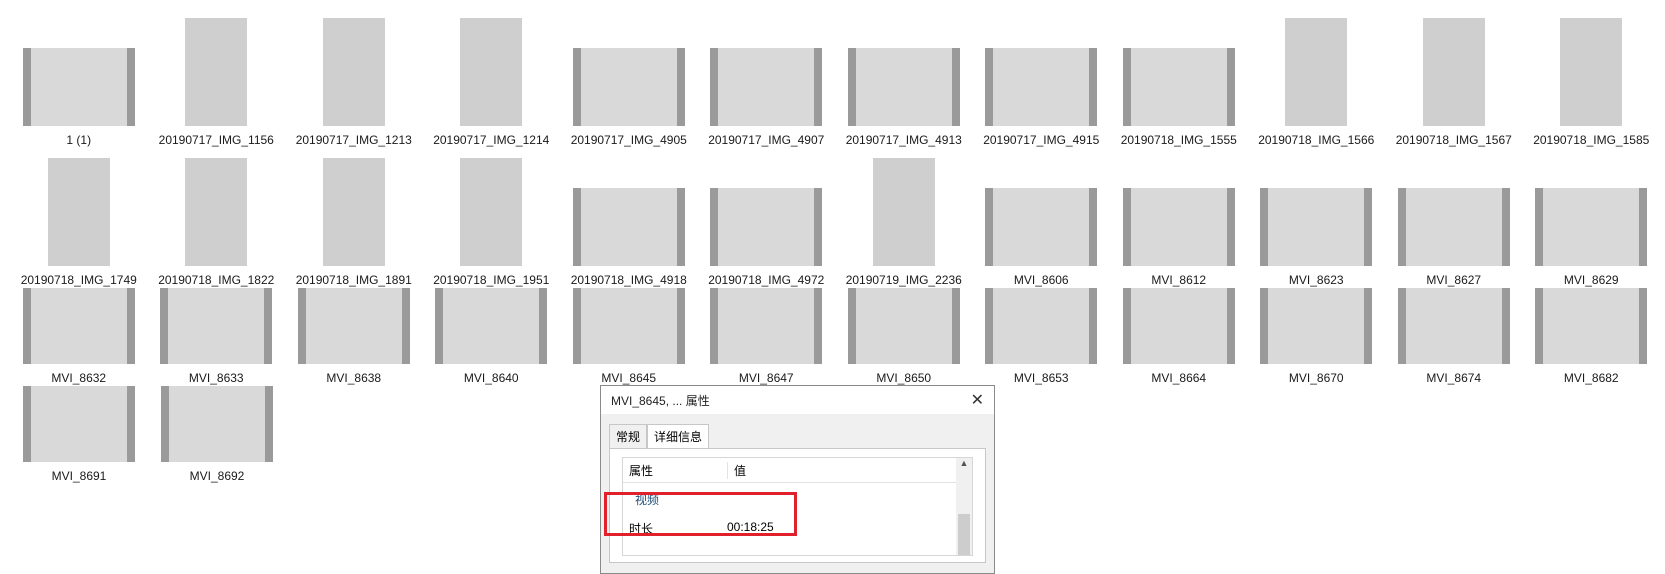 This screenshot has height=574, width=1665. What do you see at coordinates (217, 435) in the screenshot?
I see `file-item: MVI_8692` at bounding box center [217, 435].